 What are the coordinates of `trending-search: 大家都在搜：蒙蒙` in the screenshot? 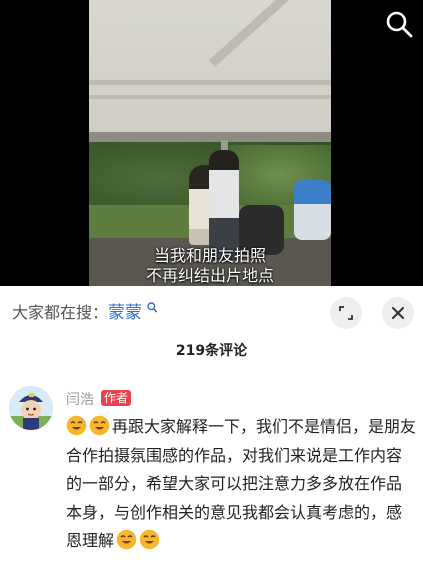 It's located at (84, 313).